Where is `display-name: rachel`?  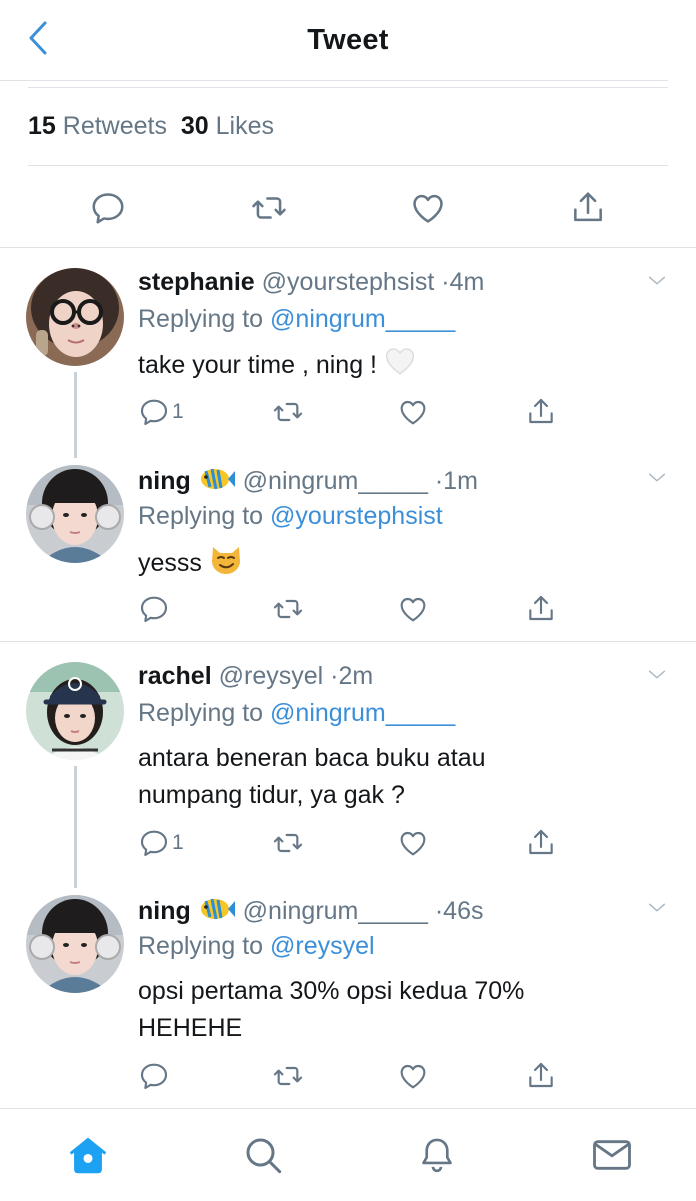
display-name: rachel is located at coordinates (175, 676).